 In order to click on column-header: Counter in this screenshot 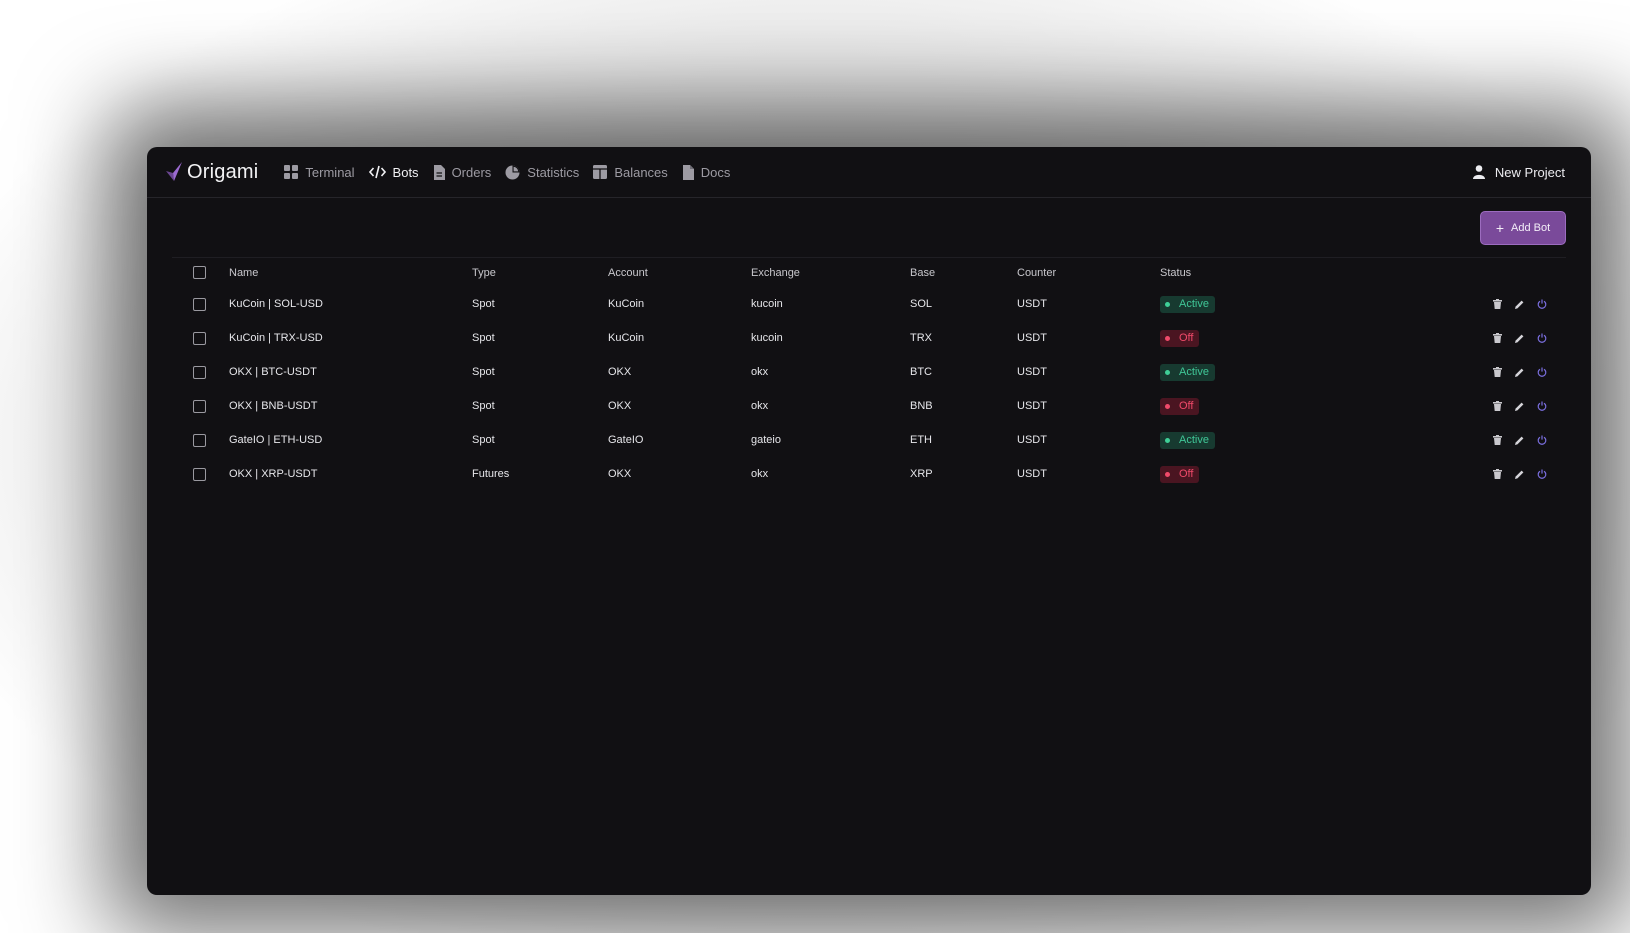, I will do `click(1037, 272)`.